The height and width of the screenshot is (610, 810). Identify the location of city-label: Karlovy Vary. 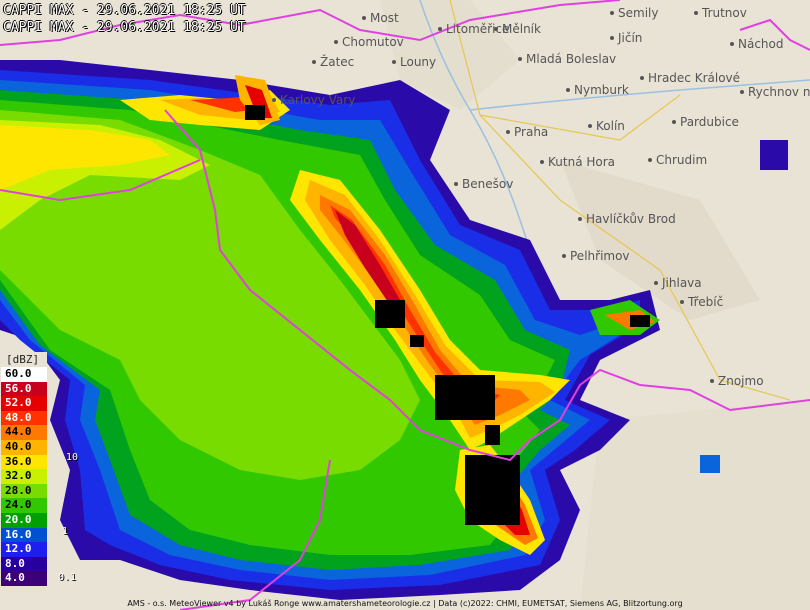
(317, 100).